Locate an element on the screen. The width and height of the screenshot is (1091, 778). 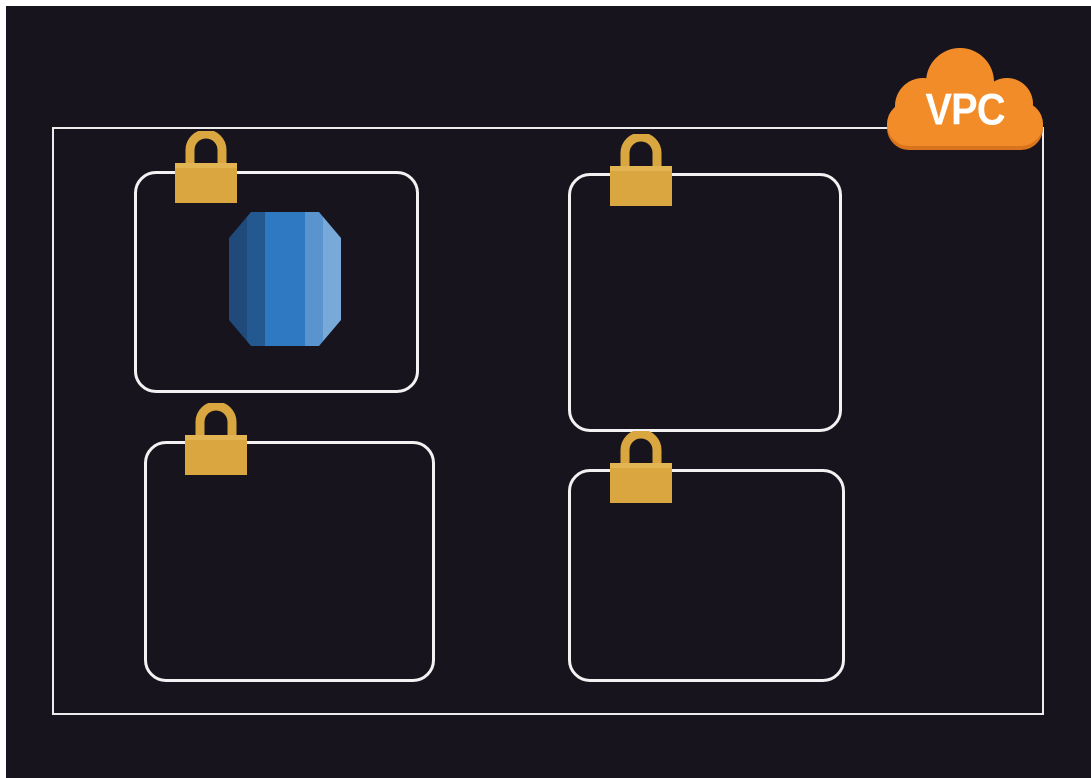
vpc-cloud-icon: VPC is located at coordinates (965, 99).